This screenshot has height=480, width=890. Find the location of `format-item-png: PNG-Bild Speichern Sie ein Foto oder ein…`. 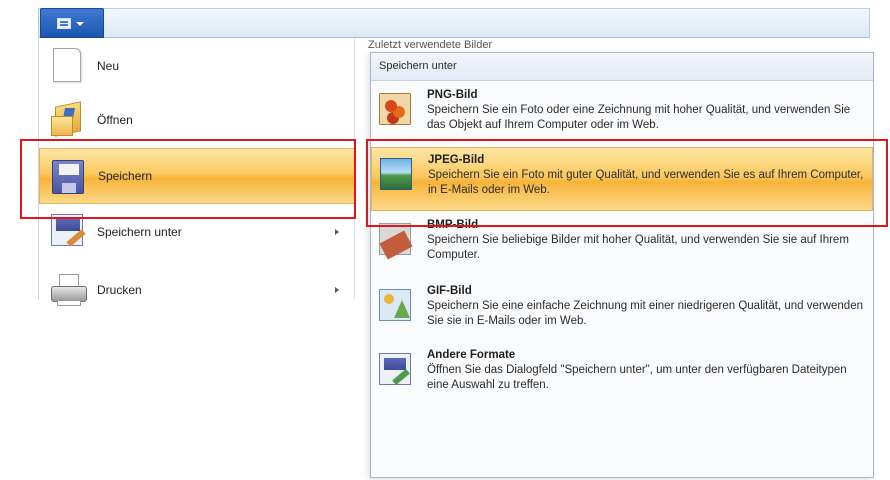

format-item-png: PNG-Bild Speichern Sie ein Foto oder ein… is located at coordinates (622, 115).